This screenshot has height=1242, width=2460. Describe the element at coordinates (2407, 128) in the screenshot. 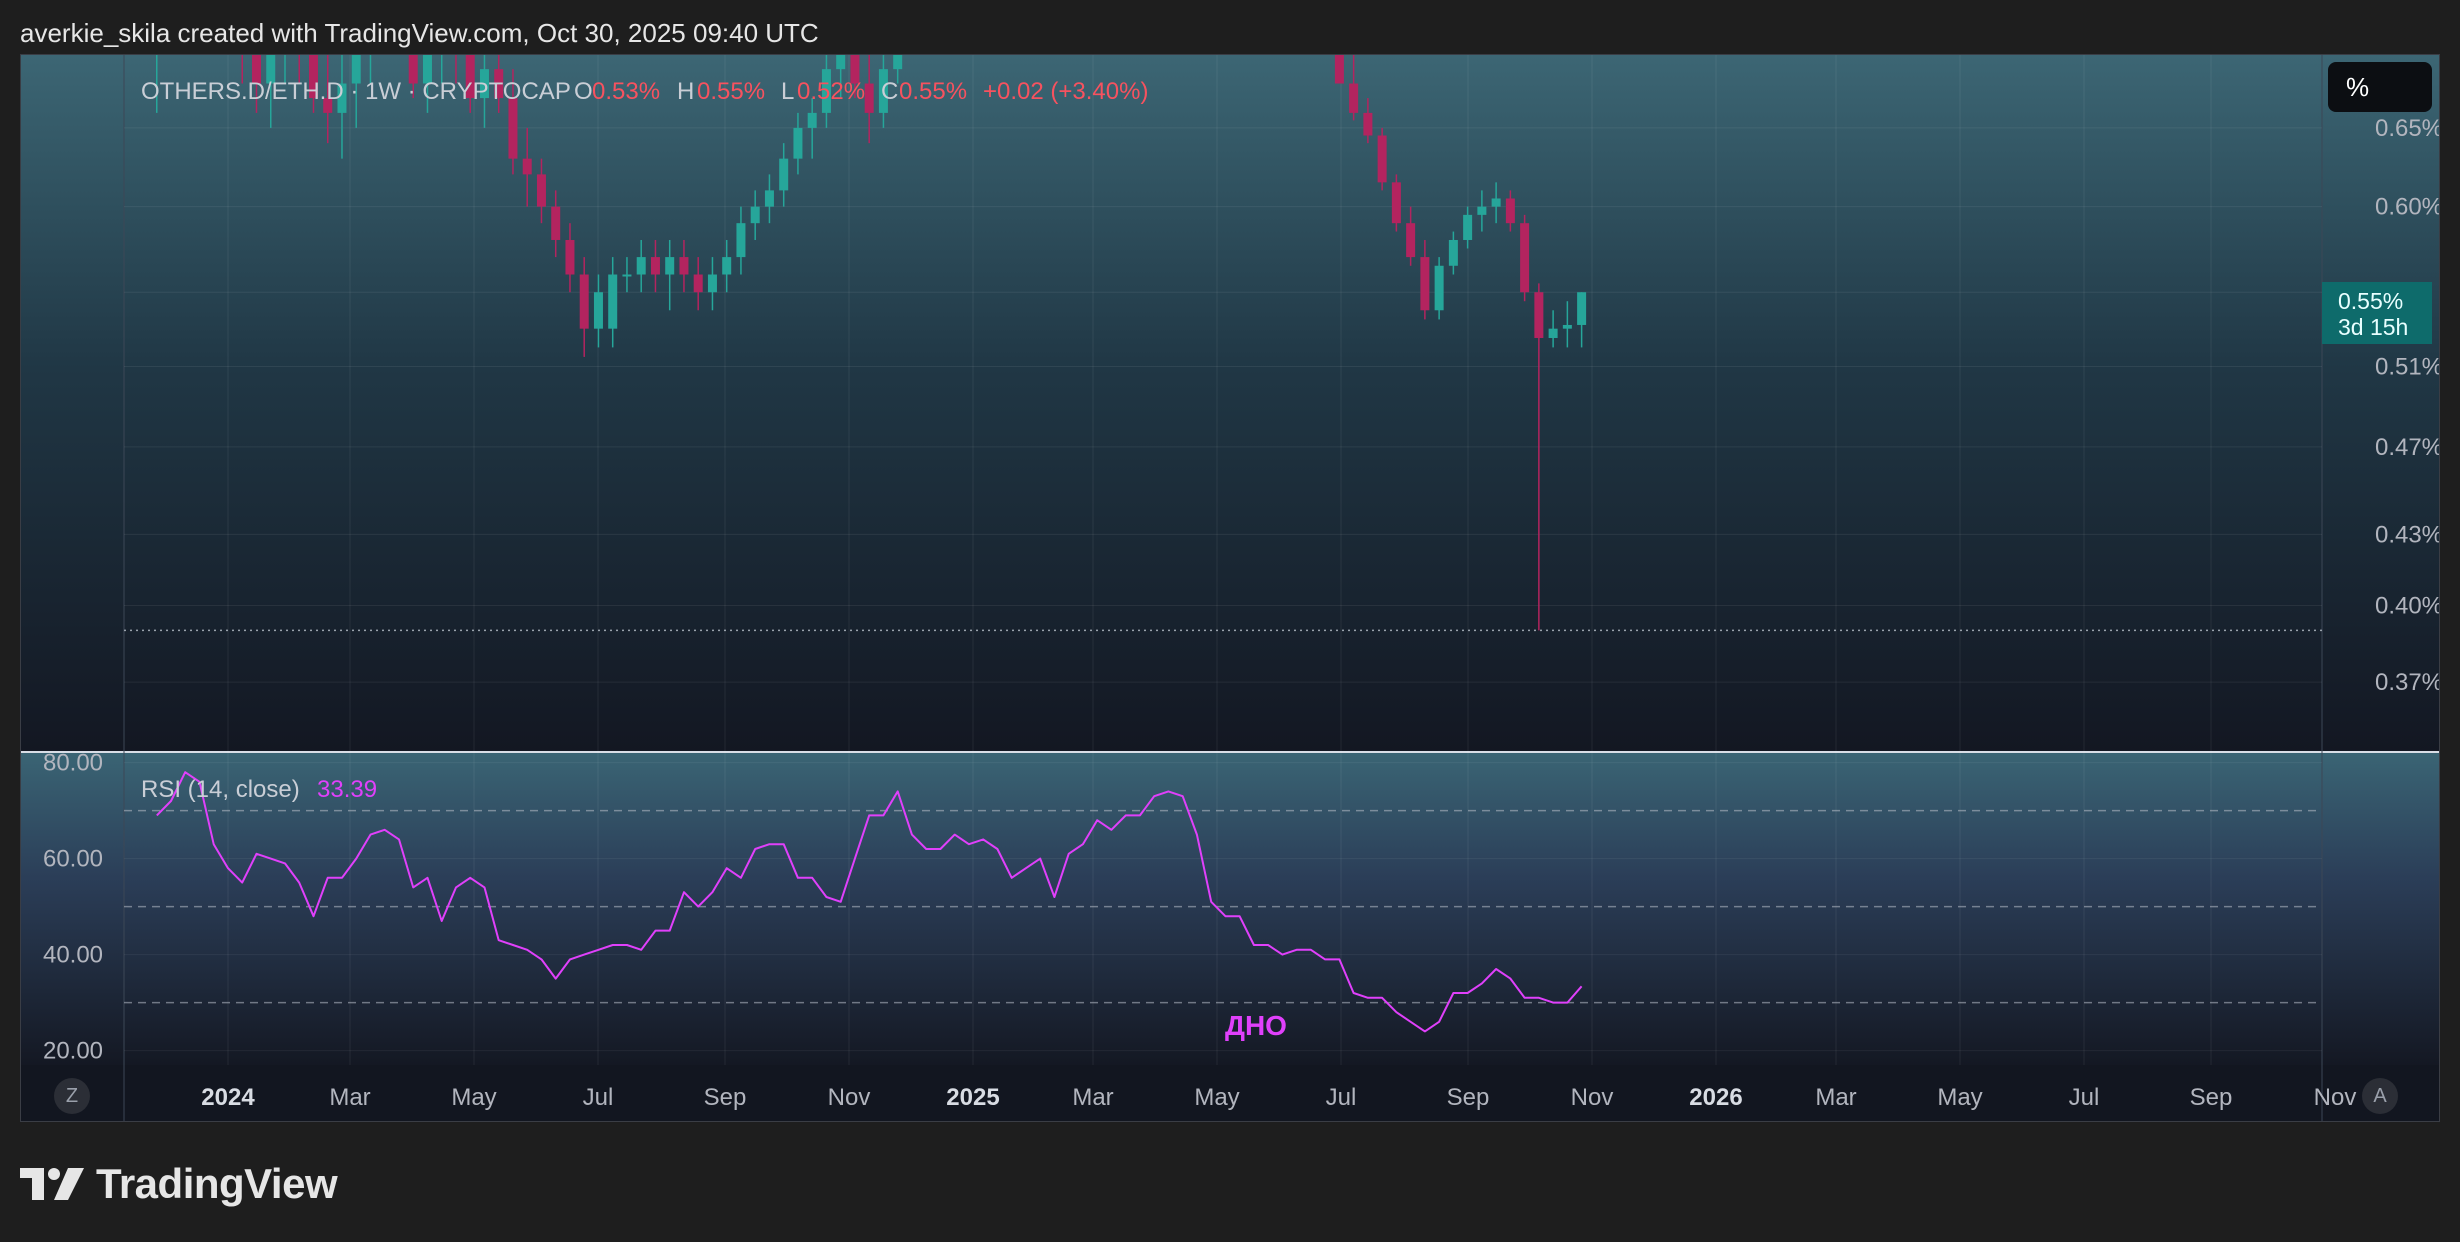

I see `price-axis-label: 0.65%` at that location.